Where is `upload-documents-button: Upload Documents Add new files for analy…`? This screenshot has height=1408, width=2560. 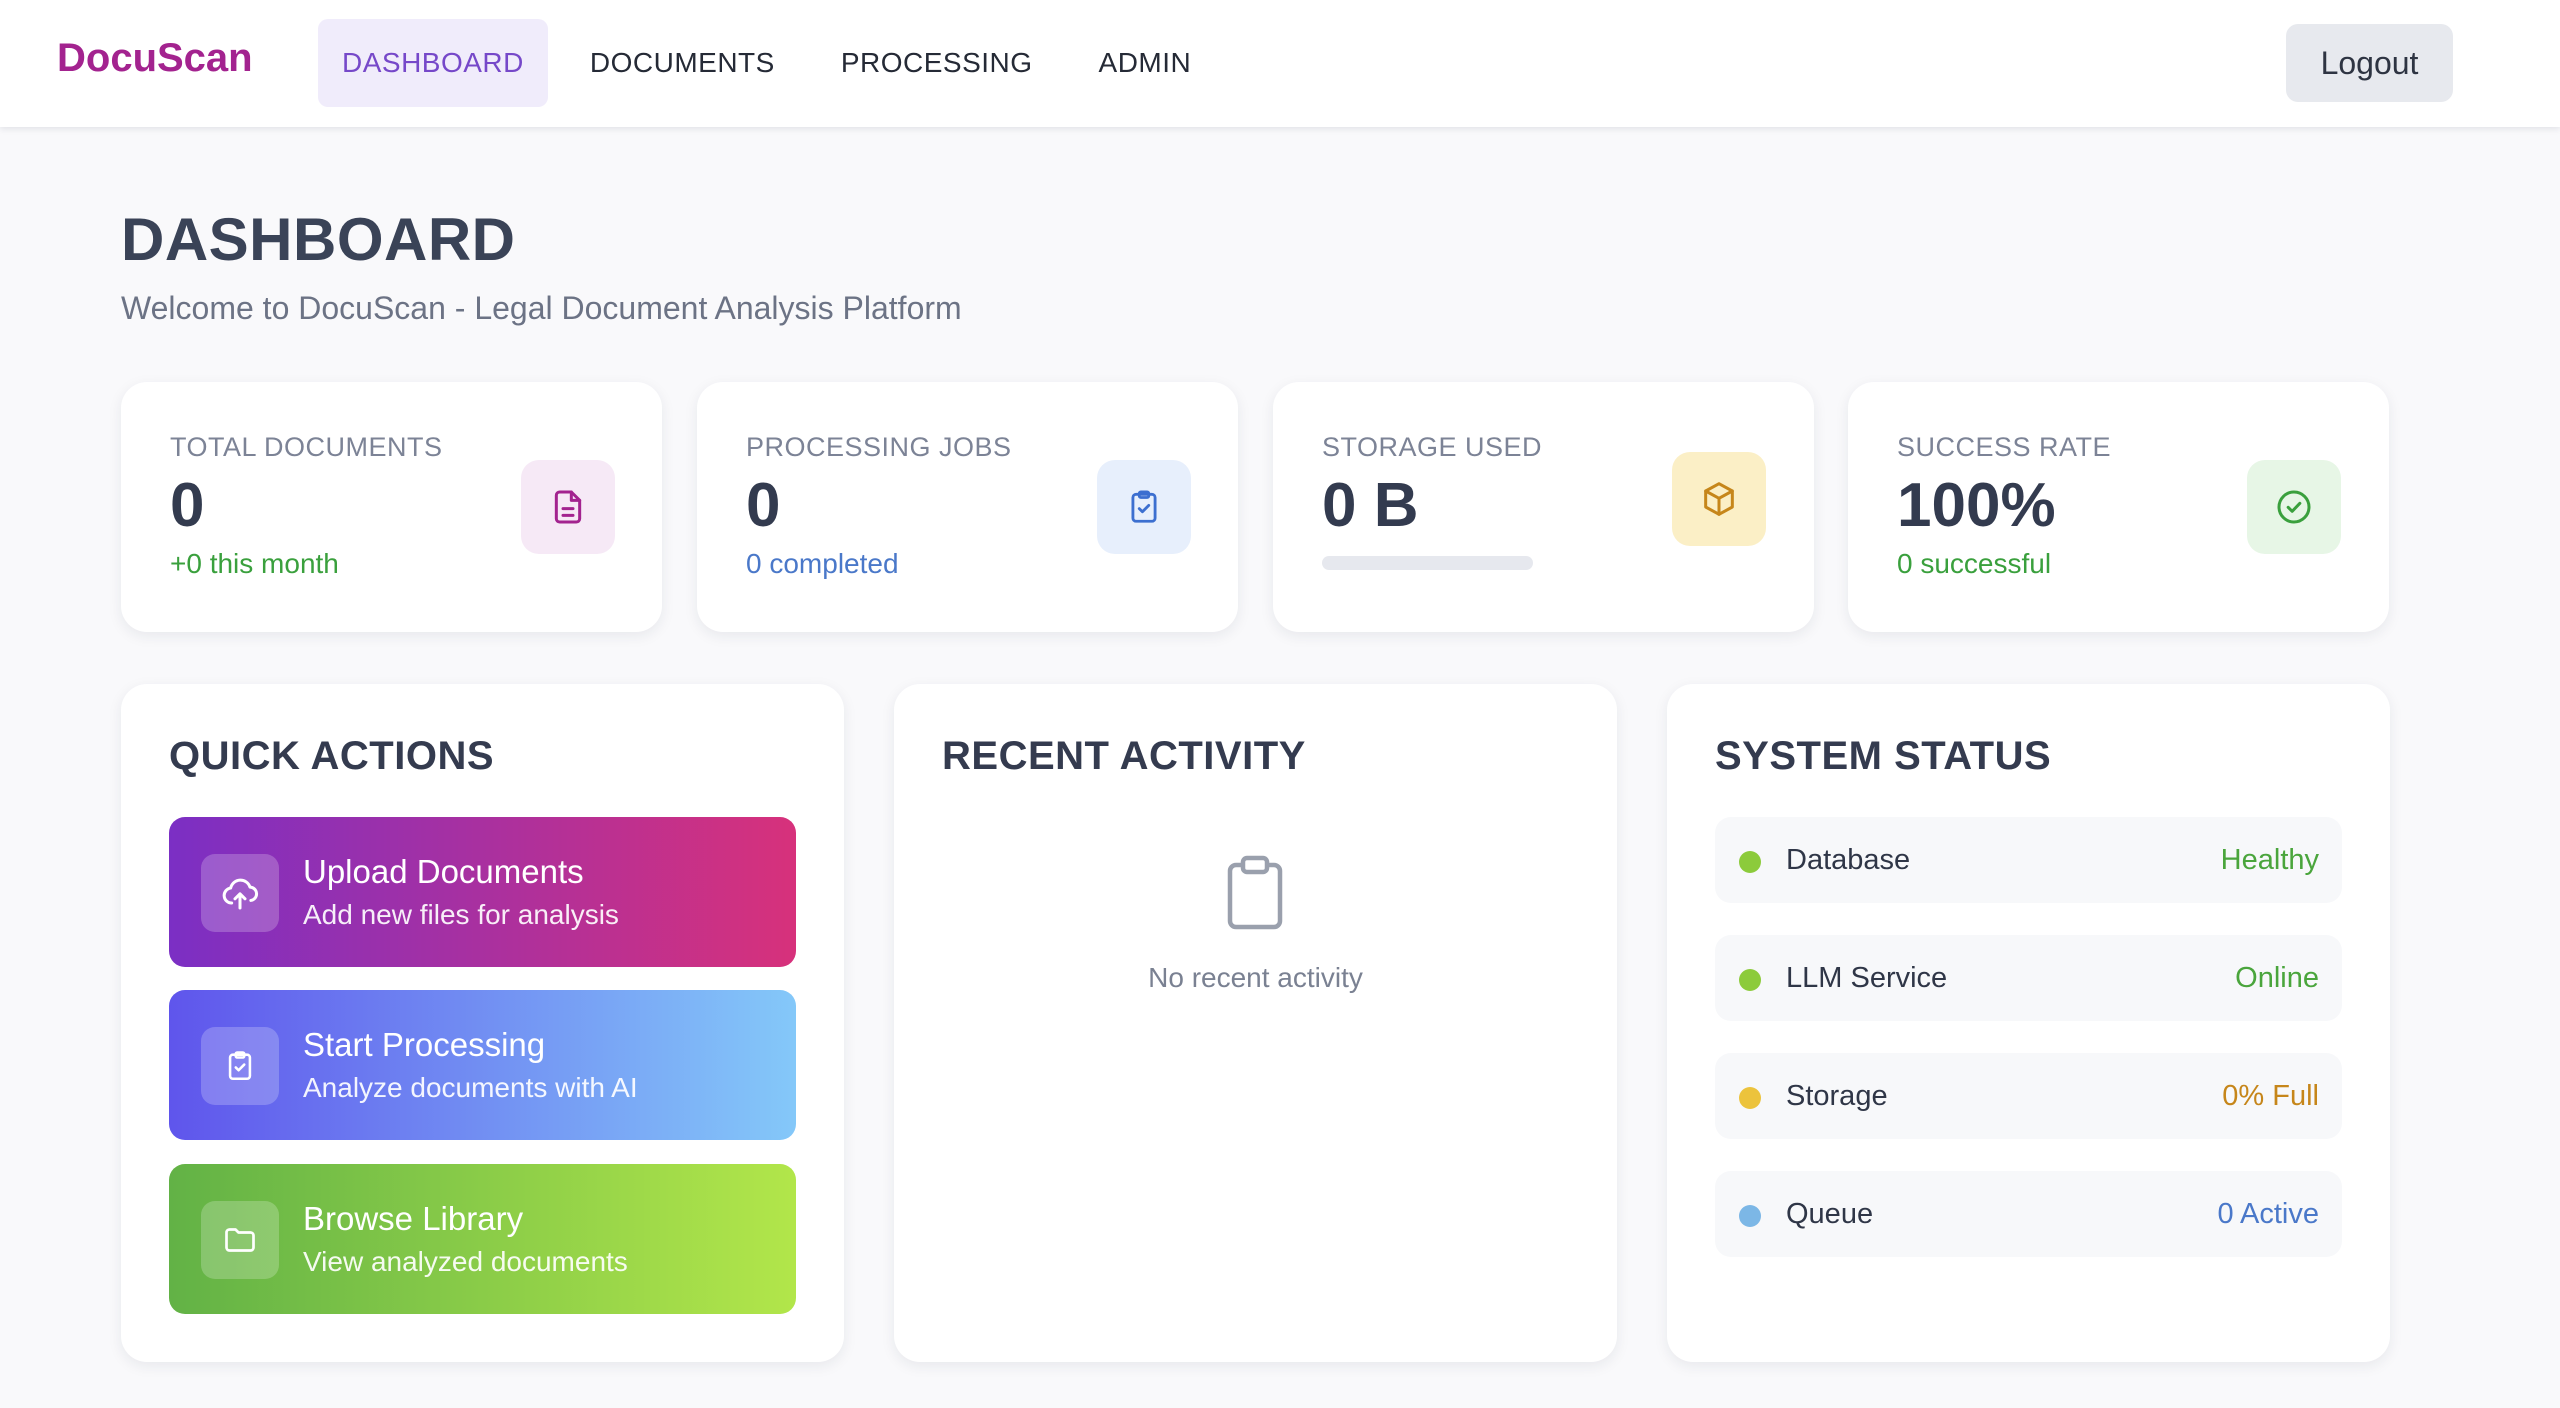 upload-documents-button: Upload Documents Add new files for analy… is located at coordinates (482, 892).